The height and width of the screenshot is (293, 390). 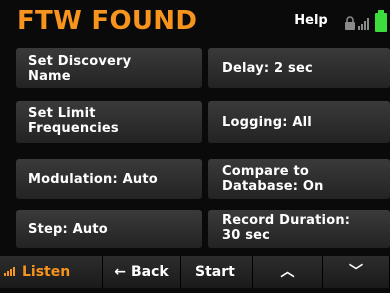 I want to click on chevron-up-icon: ︿, so click(x=287, y=272).